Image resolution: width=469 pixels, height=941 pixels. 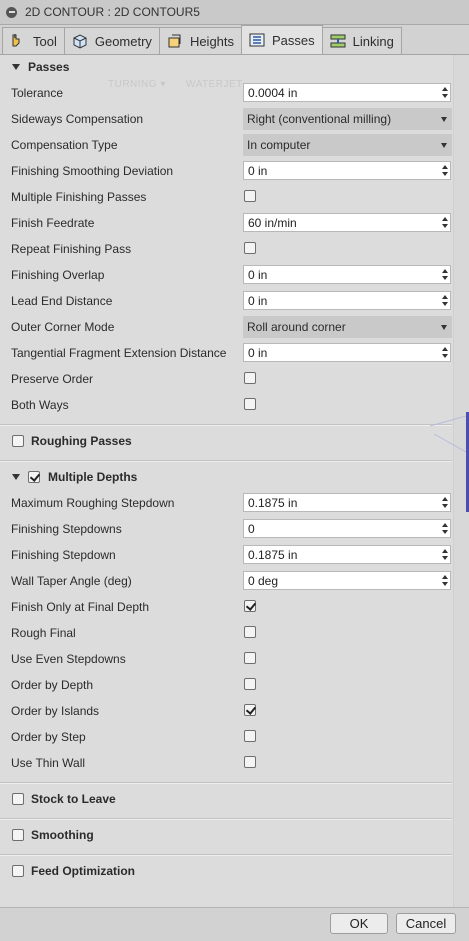 What do you see at coordinates (250, 196) in the screenshot?
I see `multiple-finishing-passes-checkbox` at bounding box center [250, 196].